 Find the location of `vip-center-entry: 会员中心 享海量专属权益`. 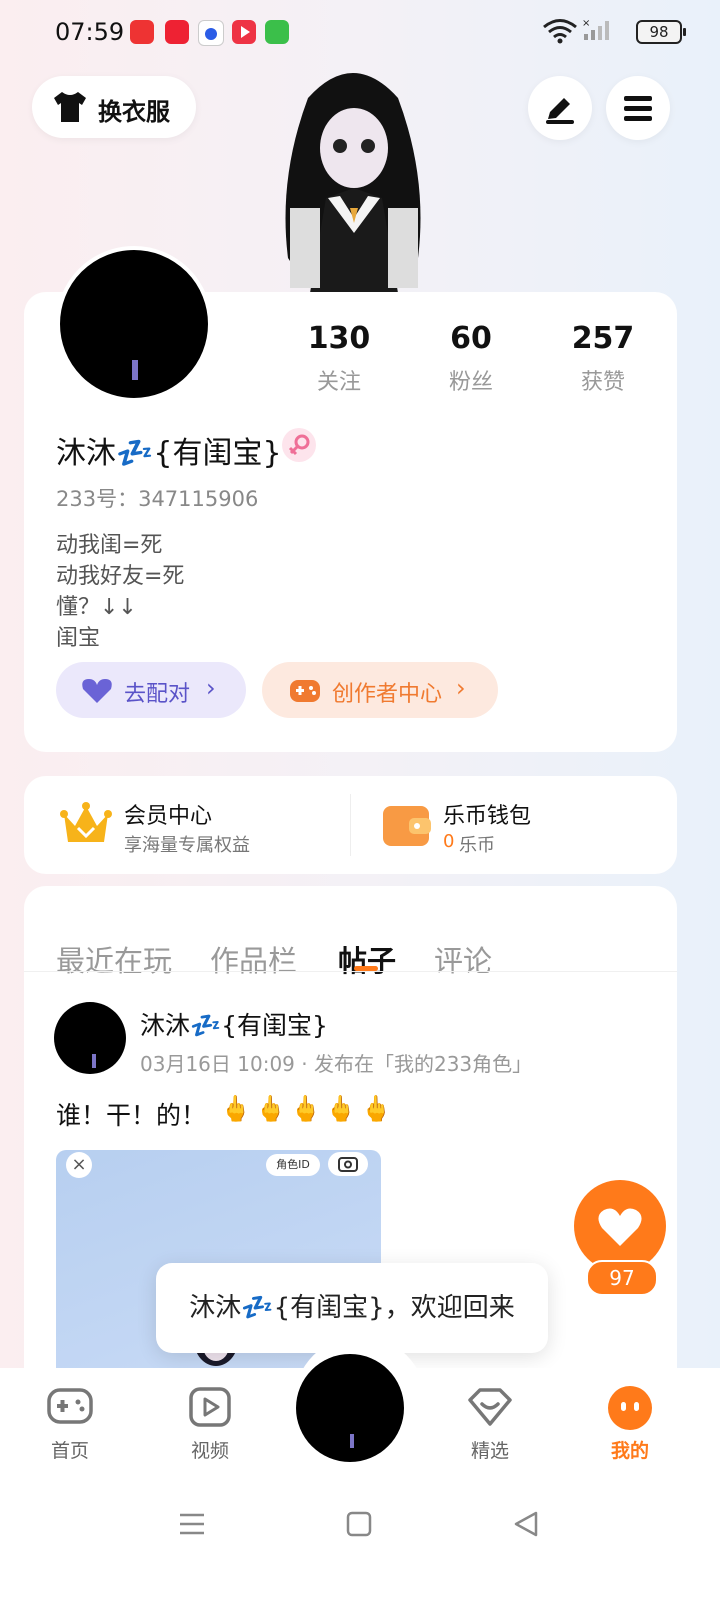

vip-center-entry: 会员中心 享海量专属权益 is located at coordinates (187, 825).